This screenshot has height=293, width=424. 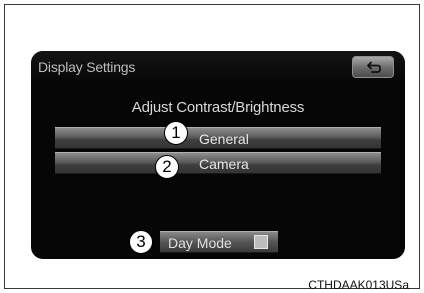 What do you see at coordinates (141, 242) in the screenshot?
I see `callout-3: 3` at bounding box center [141, 242].